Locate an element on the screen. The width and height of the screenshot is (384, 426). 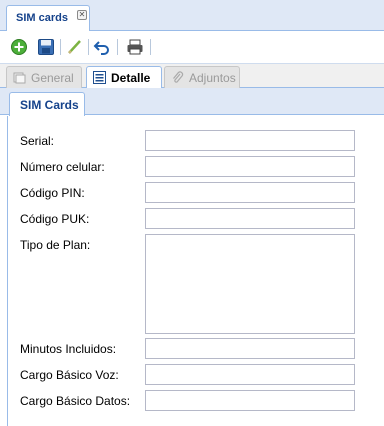
tab-adjuntos: Adjuntos is located at coordinates (202, 77).